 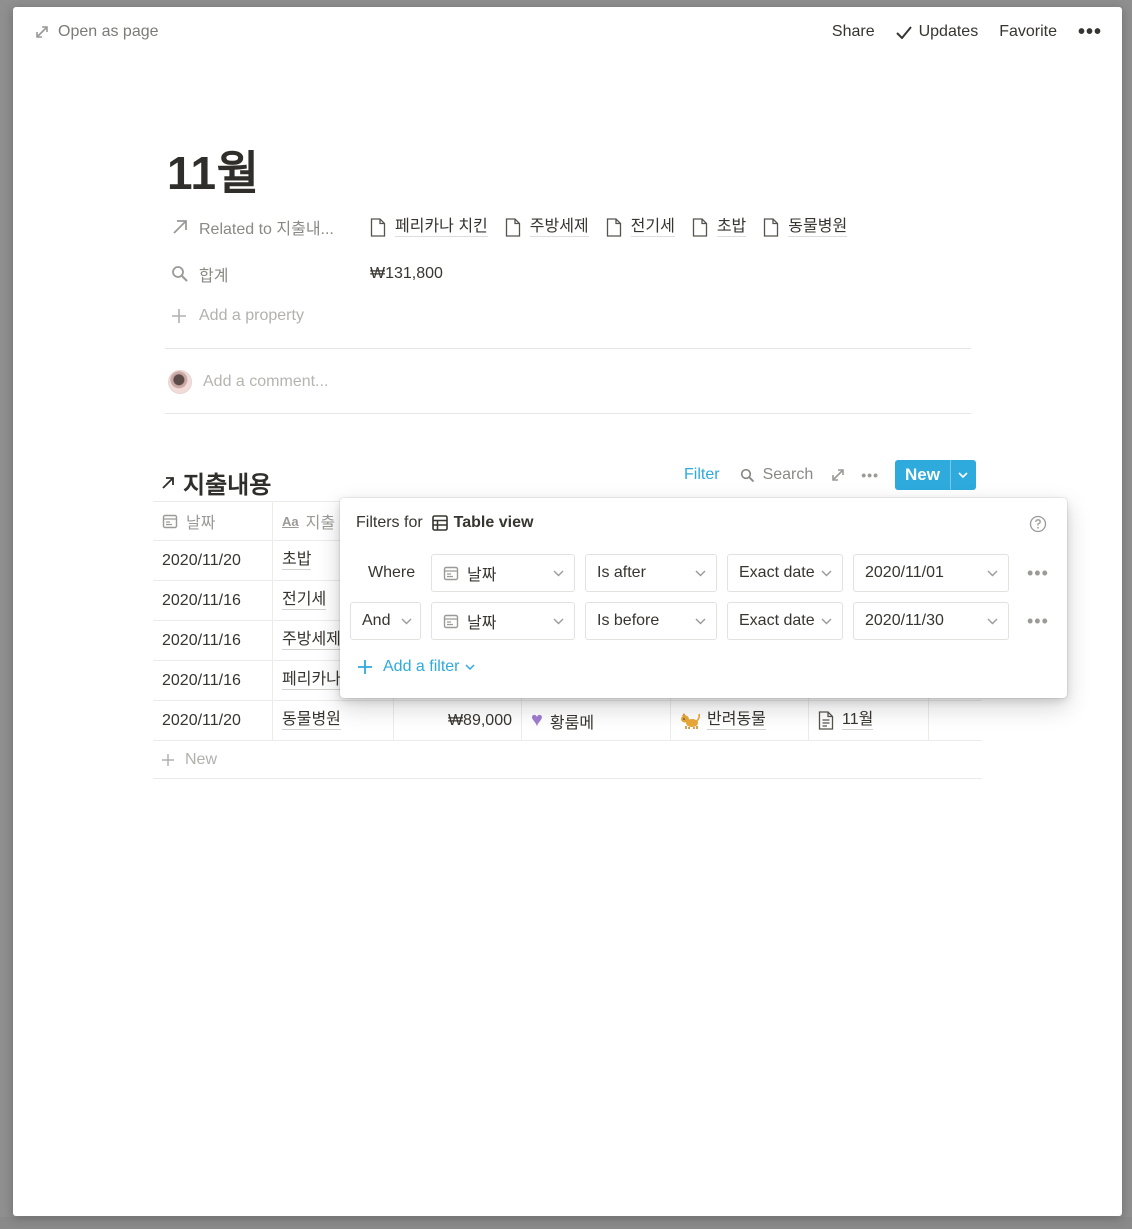 What do you see at coordinates (904, 572) in the screenshot?
I see `filter-value-label: 2020/11/01` at bounding box center [904, 572].